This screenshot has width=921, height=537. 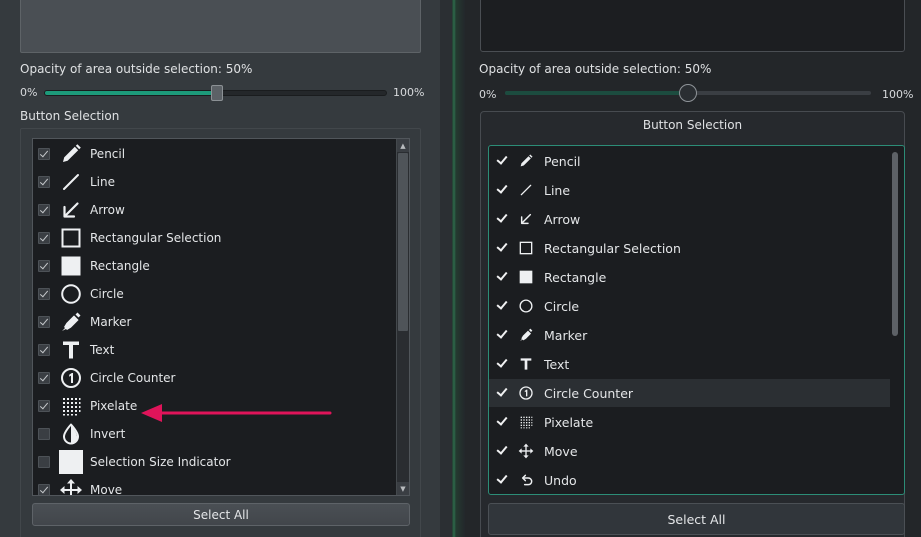 I want to click on text-icon, so click(x=71, y=350).